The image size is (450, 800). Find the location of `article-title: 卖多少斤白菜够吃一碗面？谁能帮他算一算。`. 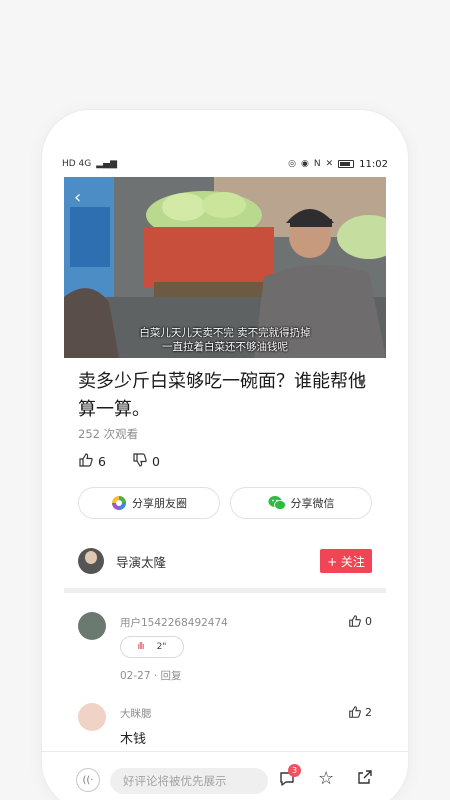

article-title: 卖多少斤白菜够吃一碗面？谁能帮他算一算。 is located at coordinates (222, 395).